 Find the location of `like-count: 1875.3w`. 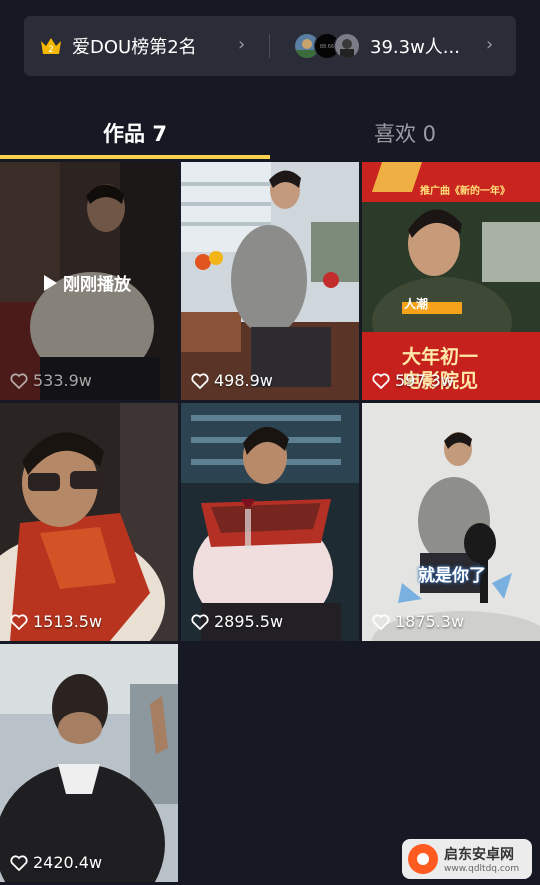

like-count: 1875.3w is located at coordinates (418, 621).